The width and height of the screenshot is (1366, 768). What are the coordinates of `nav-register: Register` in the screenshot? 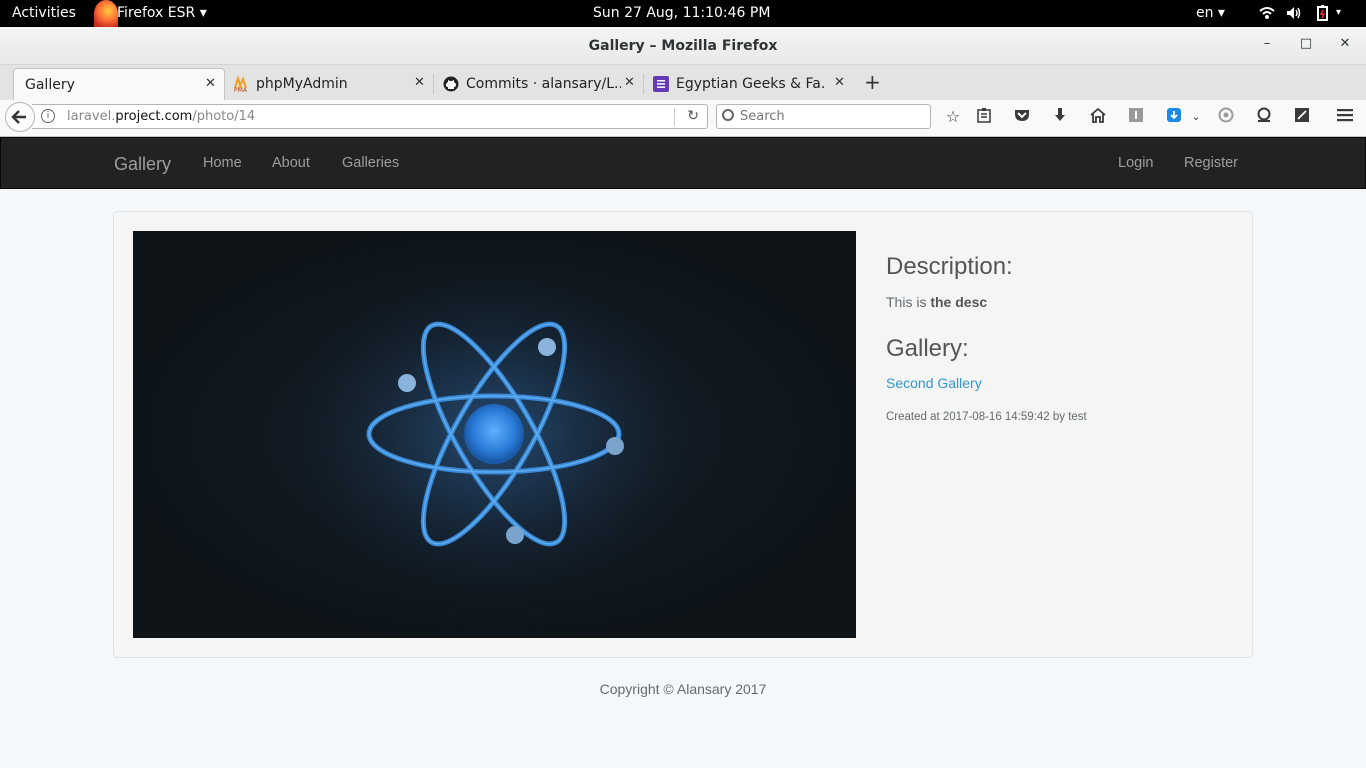 It's located at (1211, 163).